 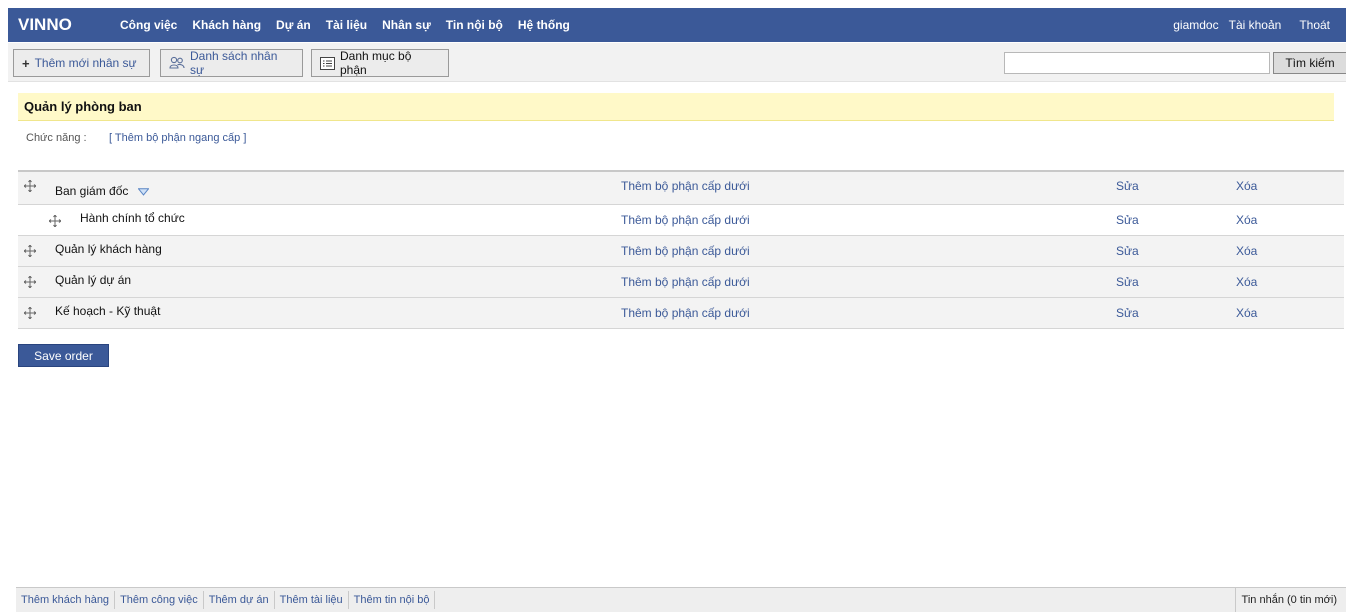 What do you see at coordinates (544, 25) in the screenshot?
I see `nav-item-system: Hệ thống` at bounding box center [544, 25].